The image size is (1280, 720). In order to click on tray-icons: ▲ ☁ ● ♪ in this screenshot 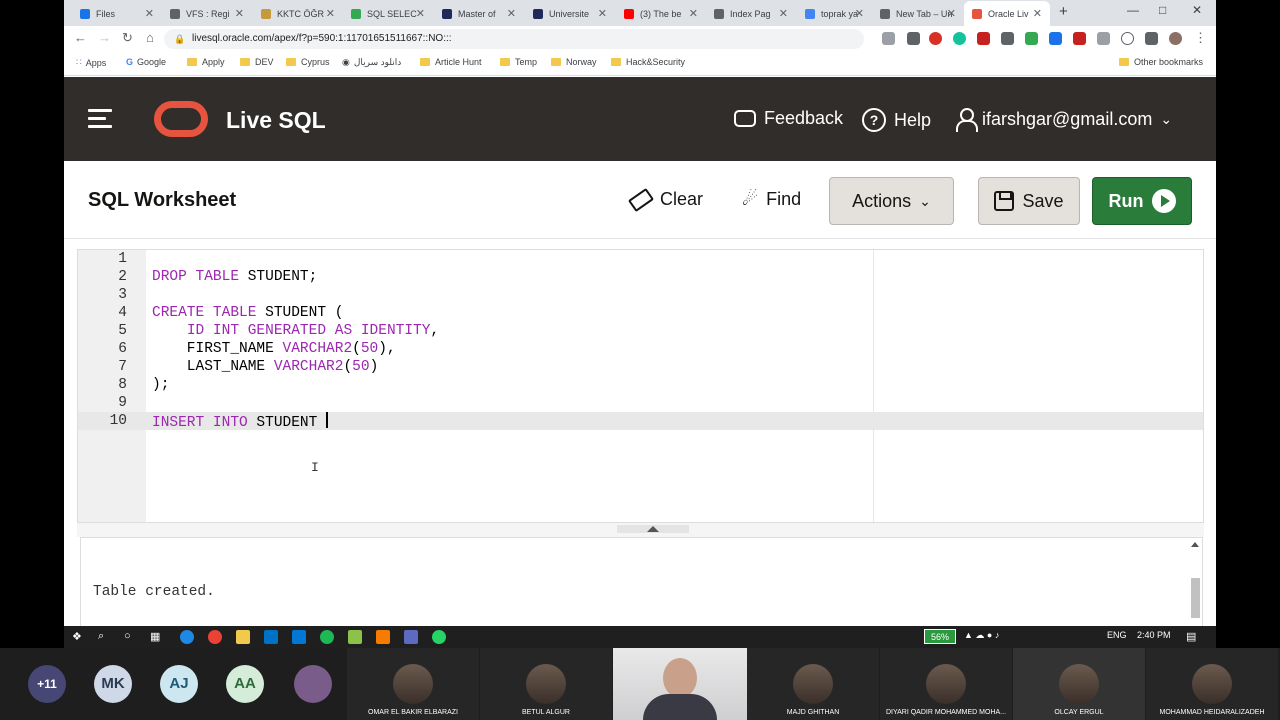, I will do `click(981, 635)`.